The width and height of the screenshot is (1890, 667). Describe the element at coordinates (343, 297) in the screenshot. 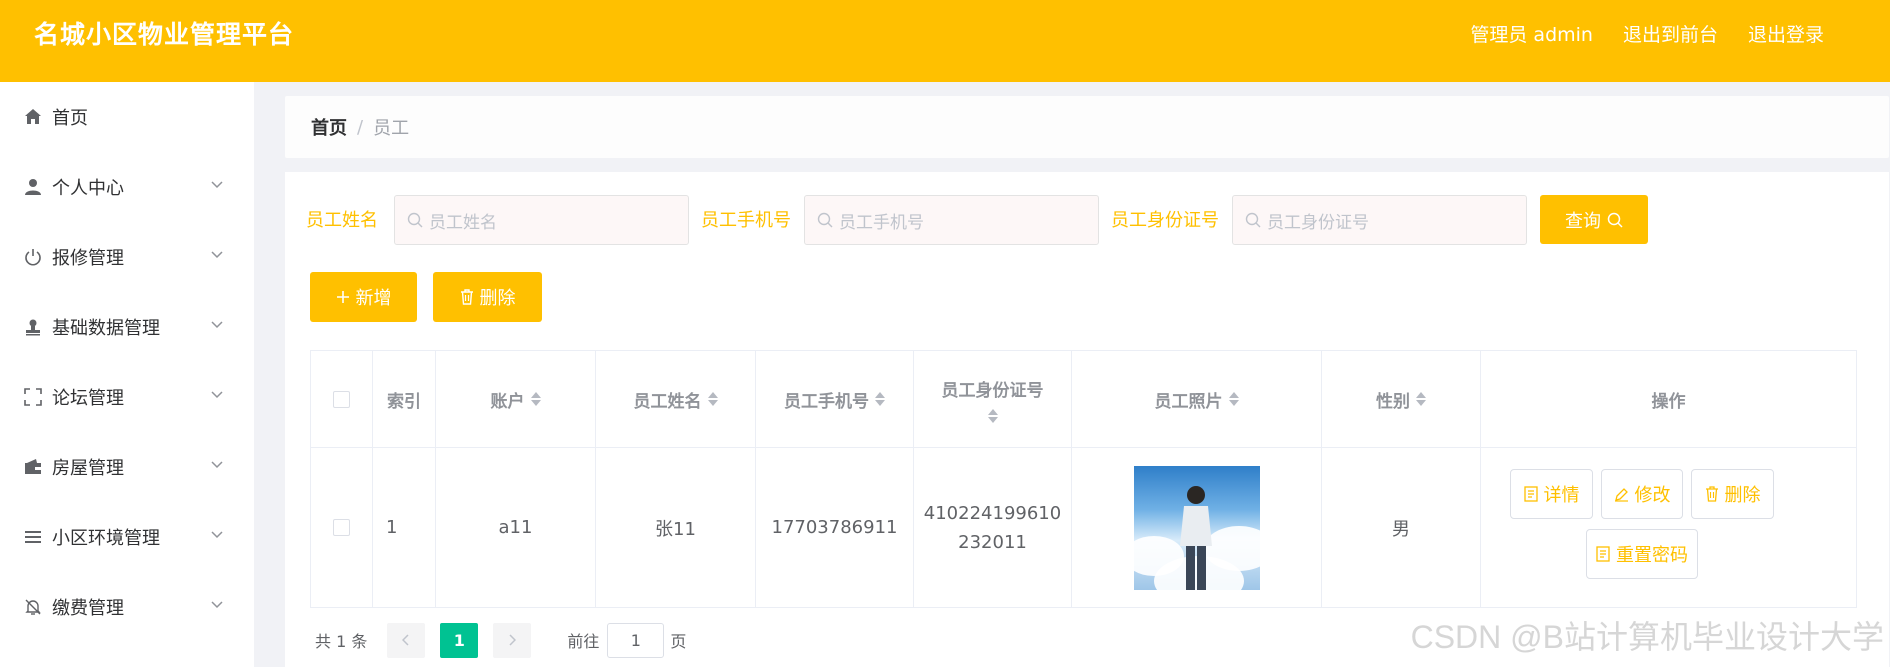

I see `plus-icon` at that location.